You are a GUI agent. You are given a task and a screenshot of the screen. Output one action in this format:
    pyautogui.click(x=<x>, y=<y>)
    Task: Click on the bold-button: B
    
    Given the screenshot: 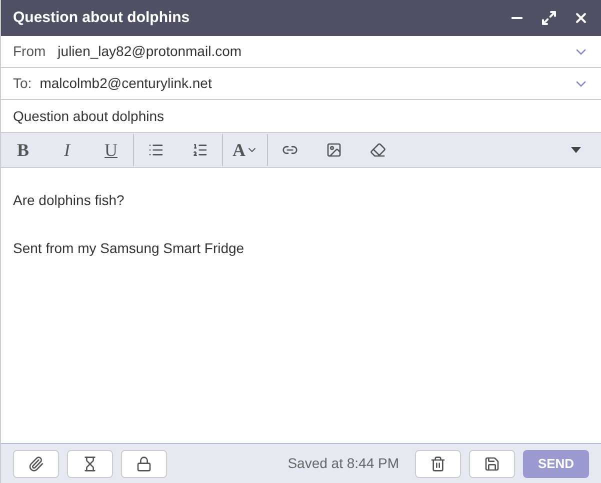 What is the action you would take?
    pyautogui.click(x=23, y=150)
    